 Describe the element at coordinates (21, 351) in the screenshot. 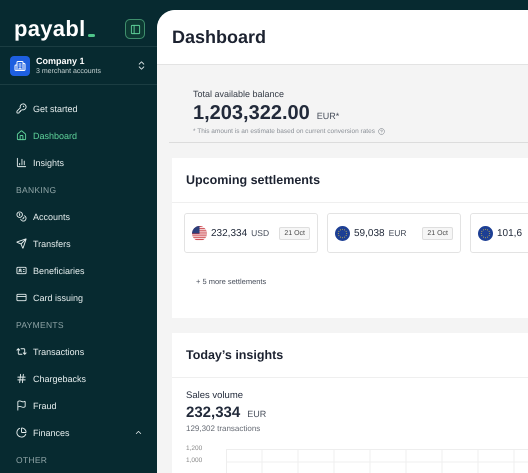

I see `swap-icon` at that location.